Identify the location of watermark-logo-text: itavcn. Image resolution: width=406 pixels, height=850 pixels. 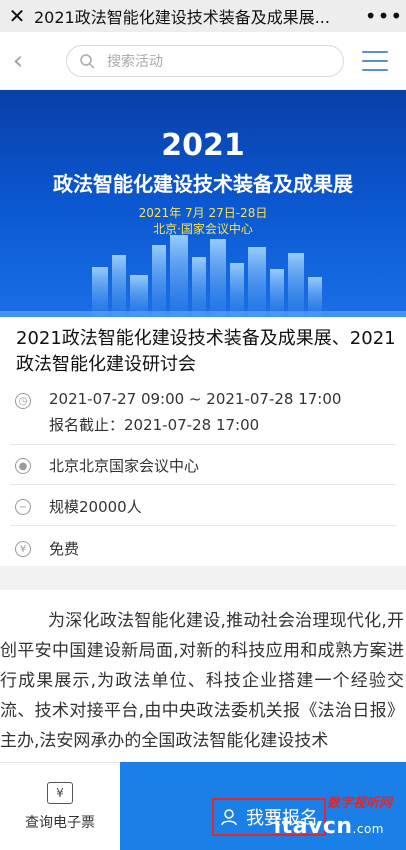
(313, 826).